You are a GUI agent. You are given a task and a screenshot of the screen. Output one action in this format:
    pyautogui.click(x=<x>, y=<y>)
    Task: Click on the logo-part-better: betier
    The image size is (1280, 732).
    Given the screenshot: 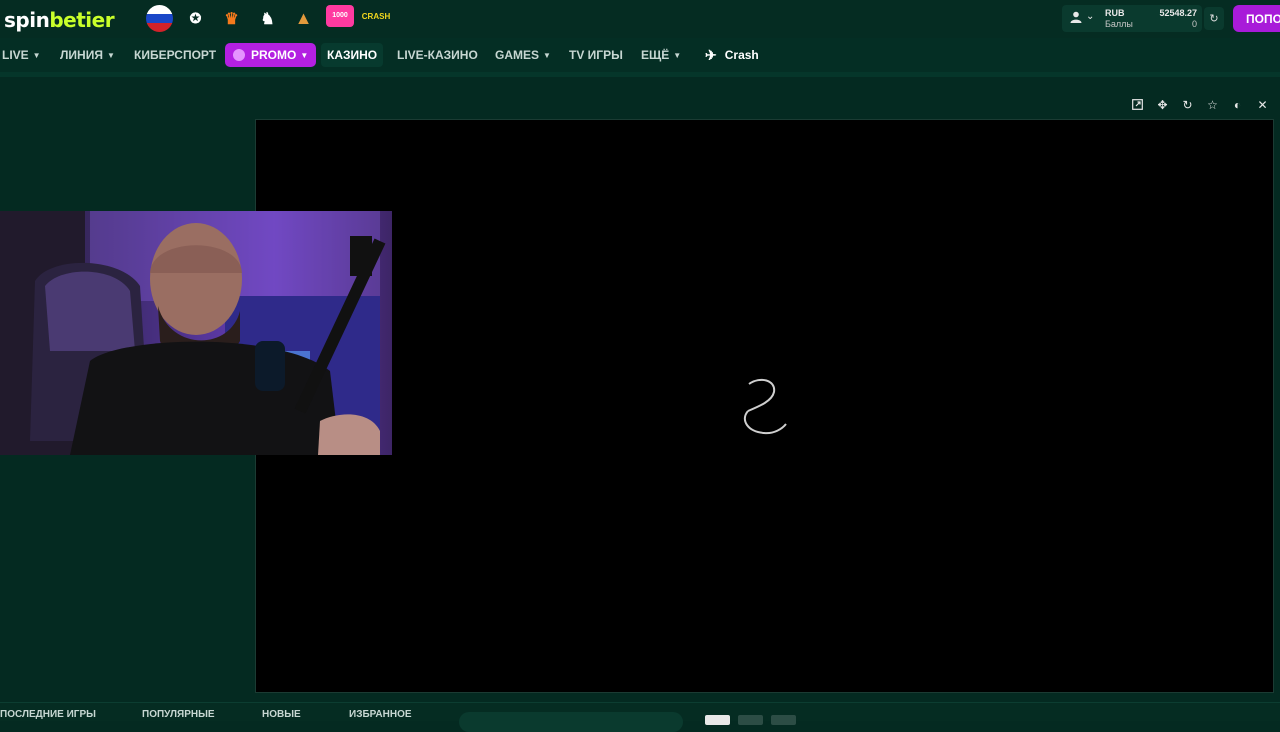 What is the action you would take?
    pyautogui.click(x=82, y=20)
    